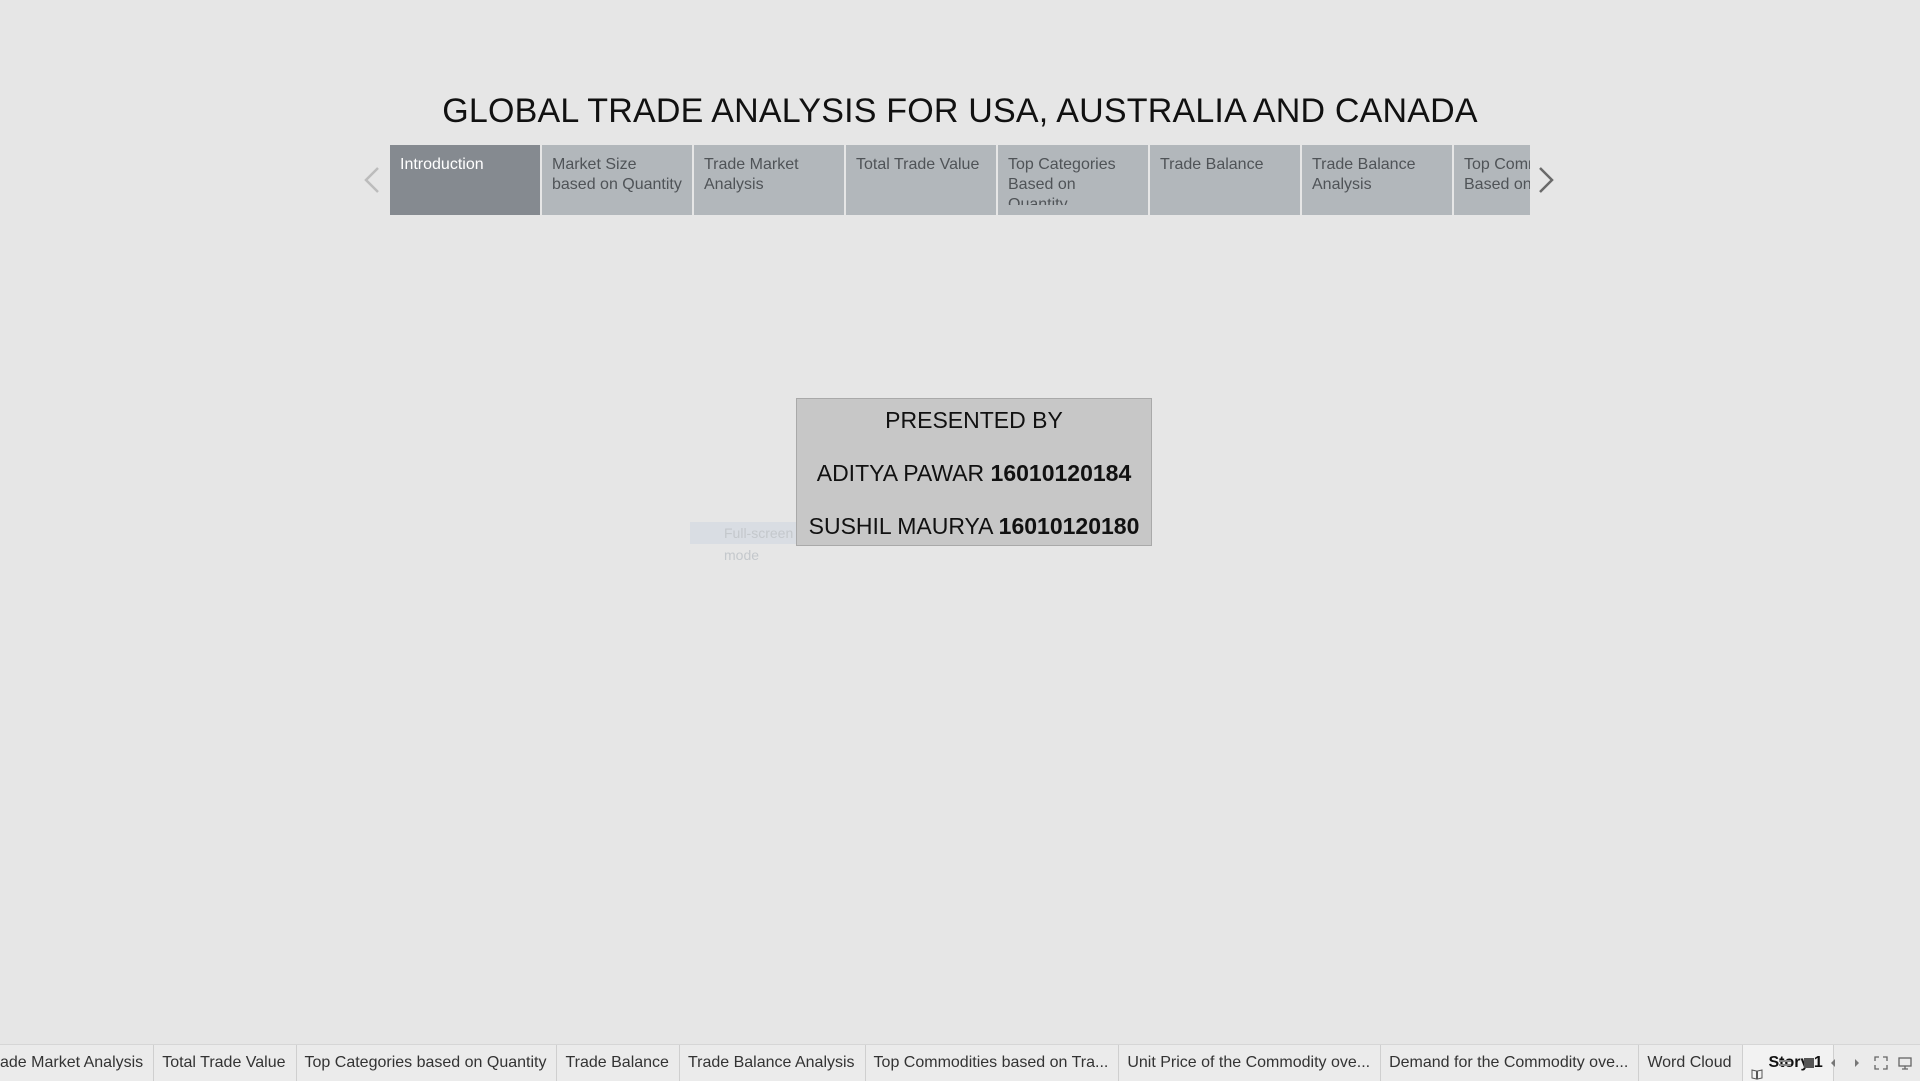 Image resolution: width=1920 pixels, height=1081 pixels. What do you see at coordinates (1833, 1063) in the screenshot?
I see `prev-sheet-icon` at bounding box center [1833, 1063].